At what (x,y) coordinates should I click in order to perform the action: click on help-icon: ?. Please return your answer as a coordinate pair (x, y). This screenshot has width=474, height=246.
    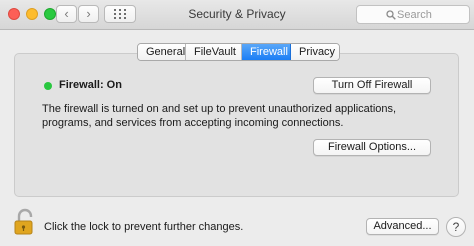
    Looking at the image, I should click on (456, 227).